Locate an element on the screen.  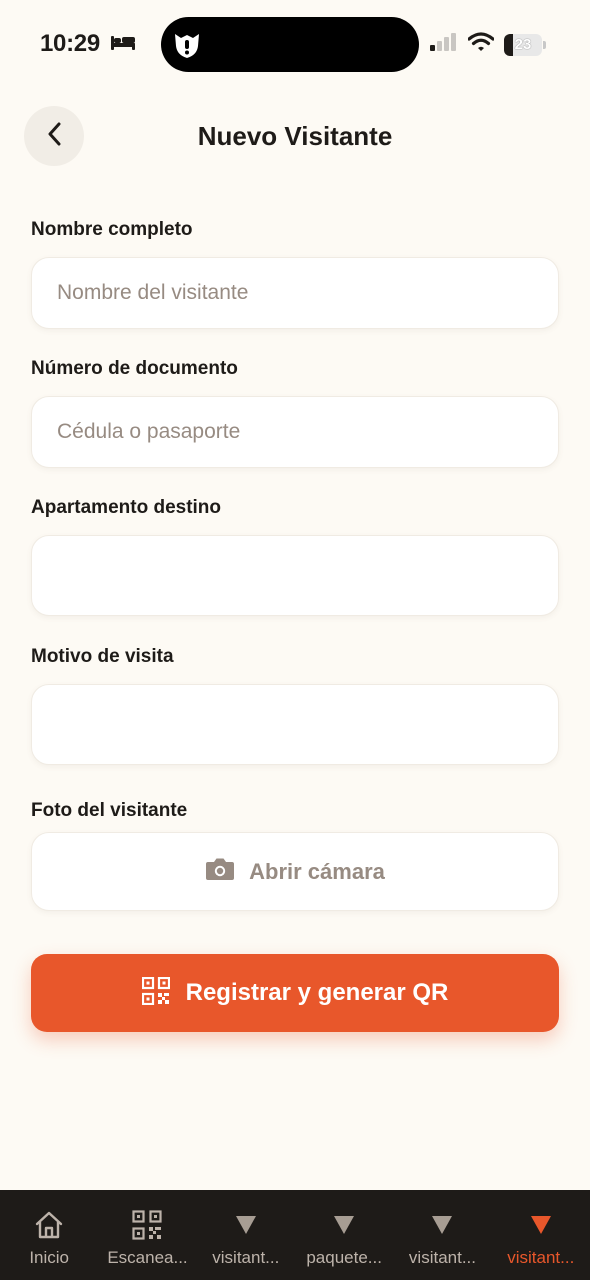
reason-field-container is located at coordinates (295, 724).